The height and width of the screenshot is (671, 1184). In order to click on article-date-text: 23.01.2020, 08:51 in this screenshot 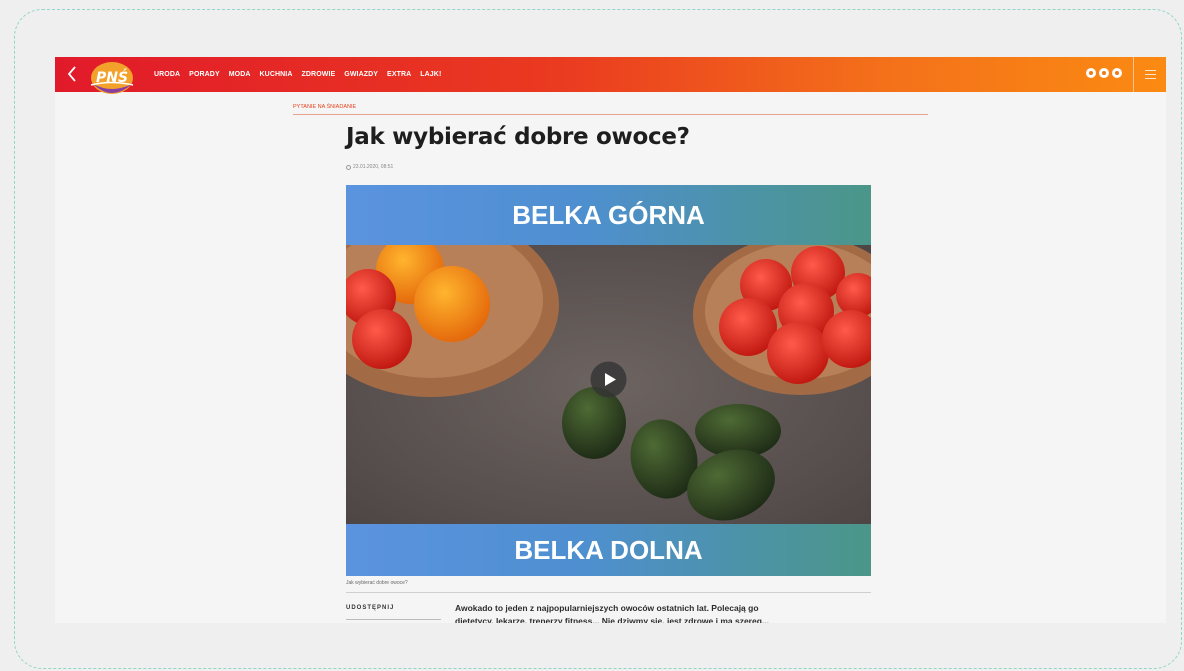, I will do `click(373, 167)`.